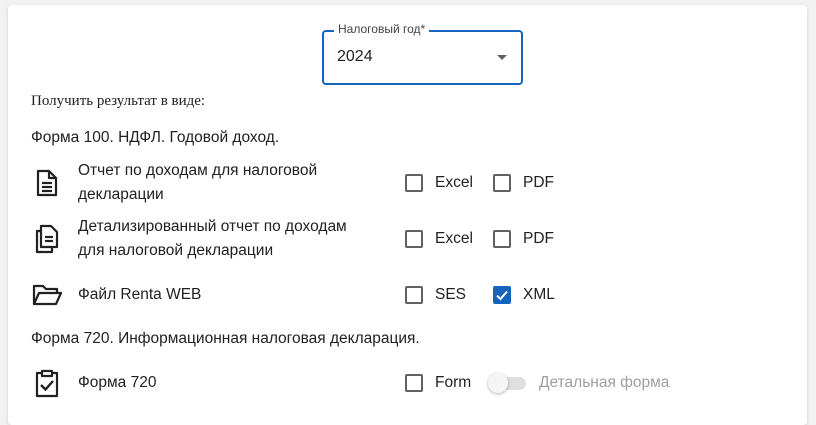 The width and height of the screenshot is (816, 425). What do you see at coordinates (382, 29) in the screenshot?
I see `tax-year-label: Налоговый год*` at bounding box center [382, 29].